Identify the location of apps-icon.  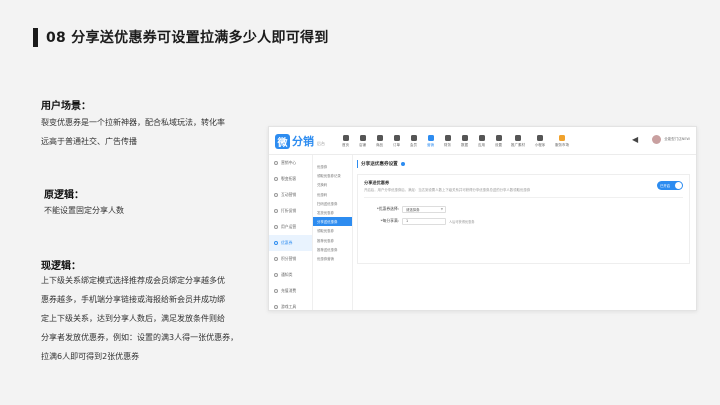
(481, 137).